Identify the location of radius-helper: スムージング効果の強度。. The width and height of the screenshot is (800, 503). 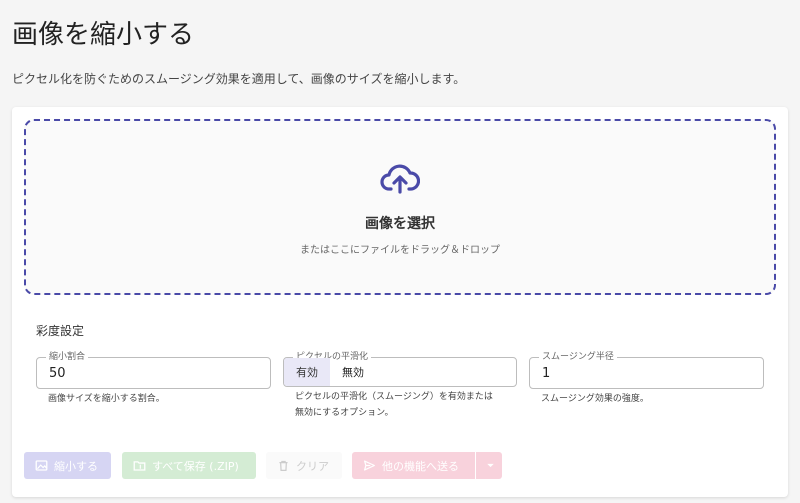
(595, 399).